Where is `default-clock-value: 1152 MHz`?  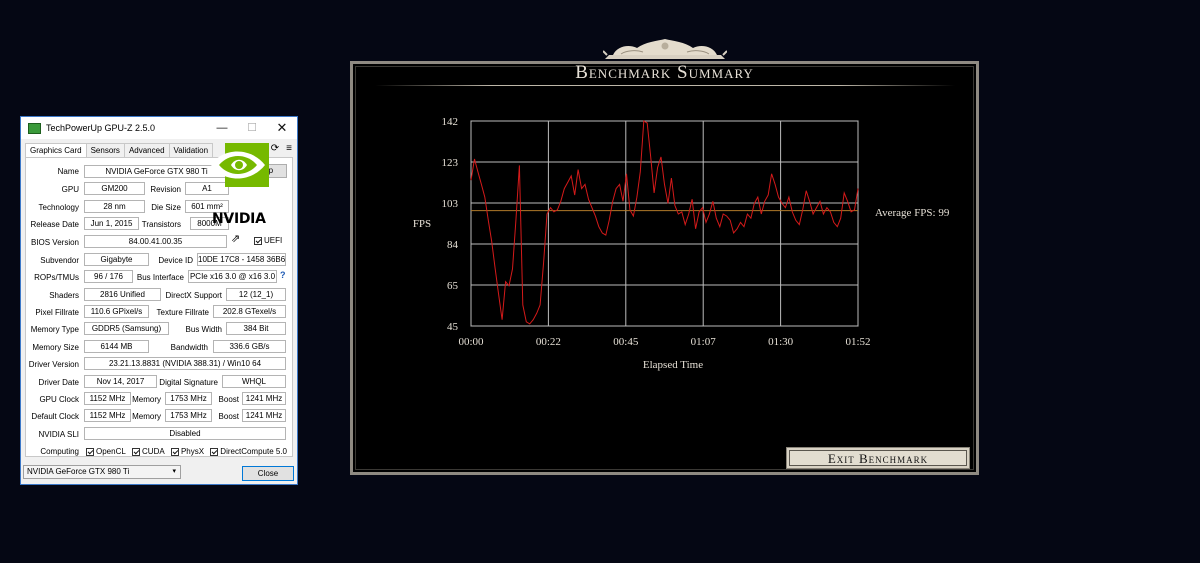
default-clock-value: 1152 MHz is located at coordinates (107, 415).